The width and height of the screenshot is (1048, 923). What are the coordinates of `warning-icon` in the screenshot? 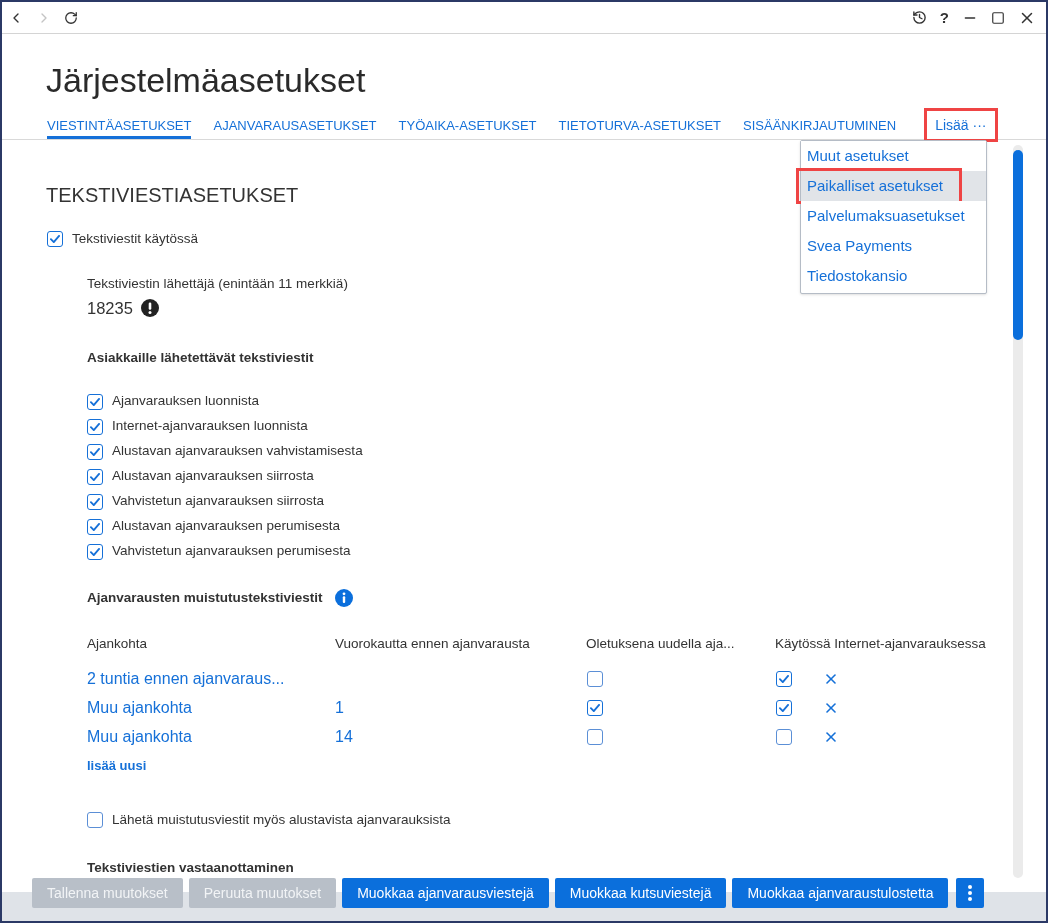 It's located at (149, 308).